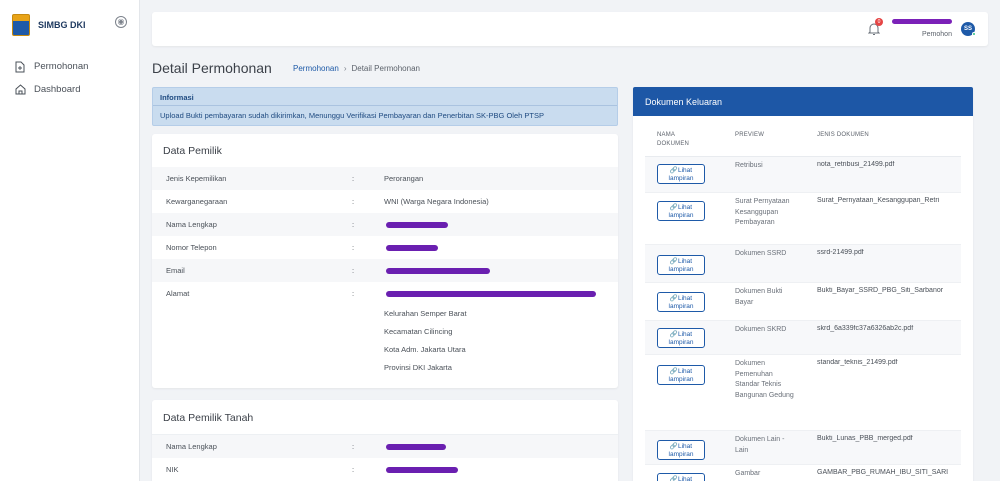 Image resolution: width=1000 pixels, height=481 pixels. I want to click on breadcrumb-link-permohonan: Permohonan, so click(316, 68).